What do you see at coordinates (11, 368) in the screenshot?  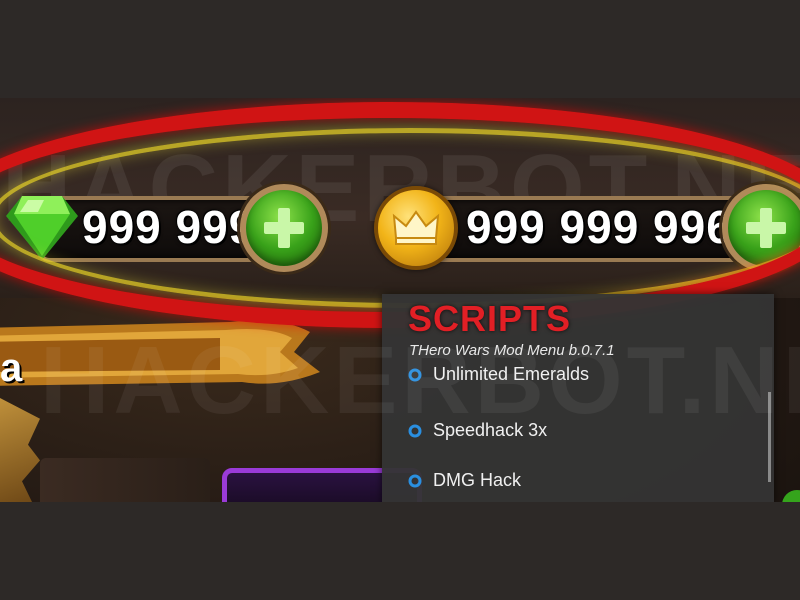 I see `ribbon-title-text: a` at bounding box center [11, 368].